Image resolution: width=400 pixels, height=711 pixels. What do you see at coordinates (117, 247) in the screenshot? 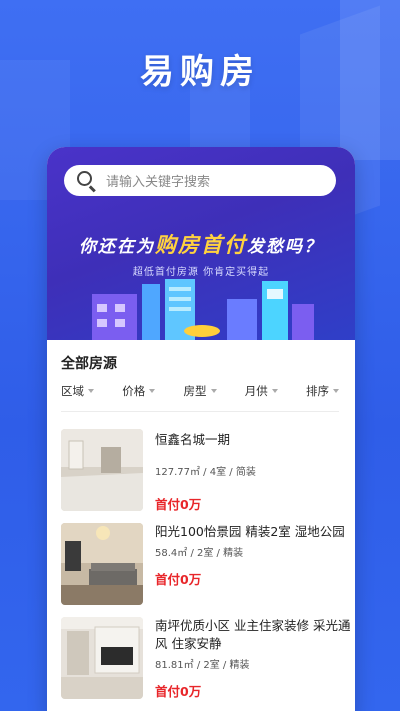
I see `slogan-prefix: 你还在为` at bounding box center [117, 247].